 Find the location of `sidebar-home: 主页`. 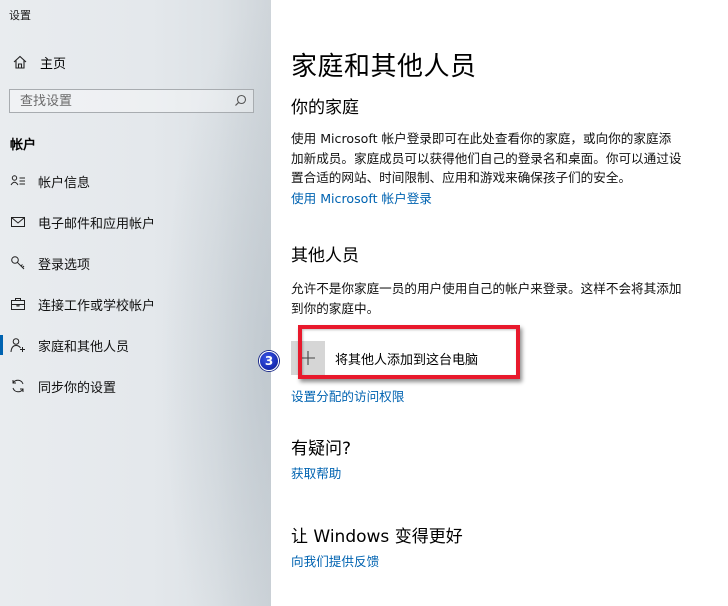

sidebar-home: 主页 is located at coordinates (38, 62).